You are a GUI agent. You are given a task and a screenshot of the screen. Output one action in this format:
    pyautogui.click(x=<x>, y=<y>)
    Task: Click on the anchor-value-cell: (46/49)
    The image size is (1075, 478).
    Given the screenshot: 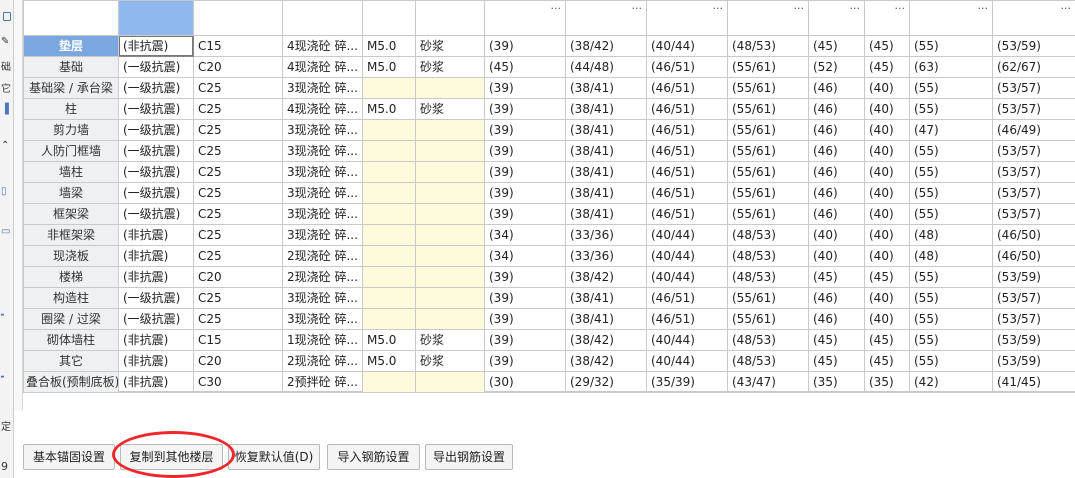 What is the action you would take?
    pyautogui.click(x=1033, y=130)
    